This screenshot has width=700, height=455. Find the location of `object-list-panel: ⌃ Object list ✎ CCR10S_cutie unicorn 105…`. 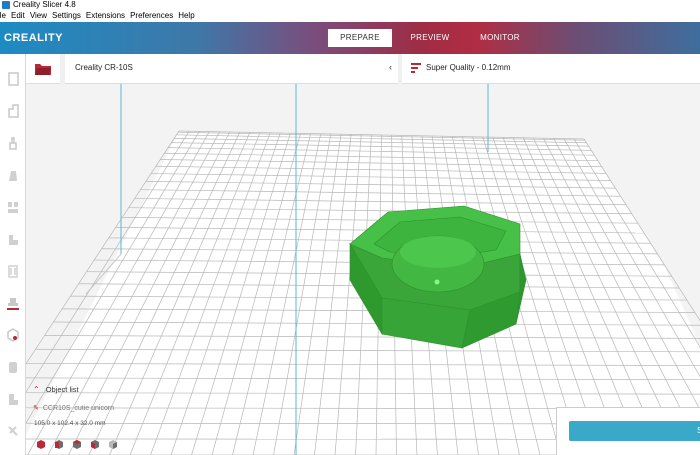

object-list-panel: ⌃ Object list ✎ CCR10S_cutie unicorn 105… is located at coordinates (113, 419).